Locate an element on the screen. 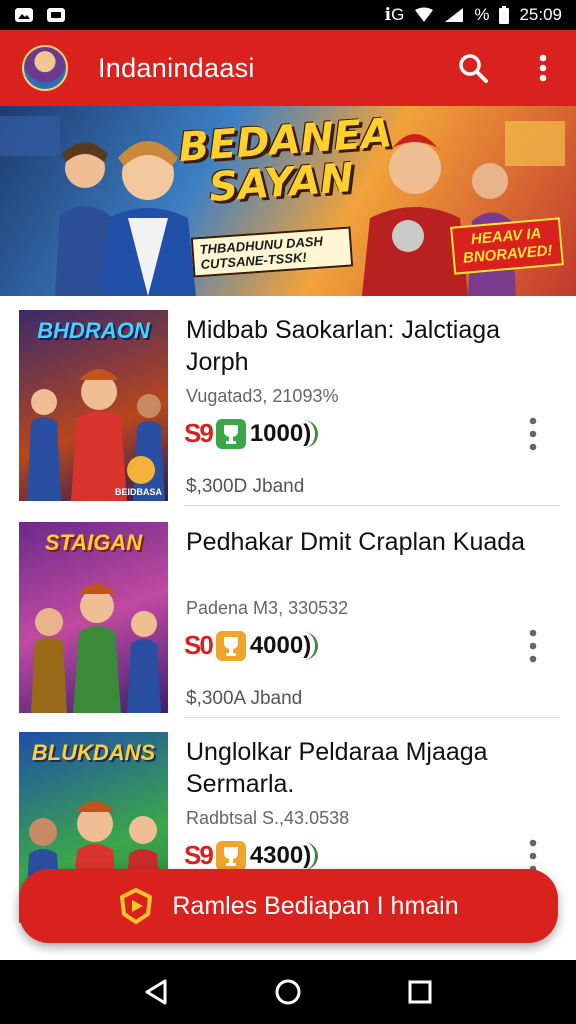  back-button is located at coordinates (156, 992).